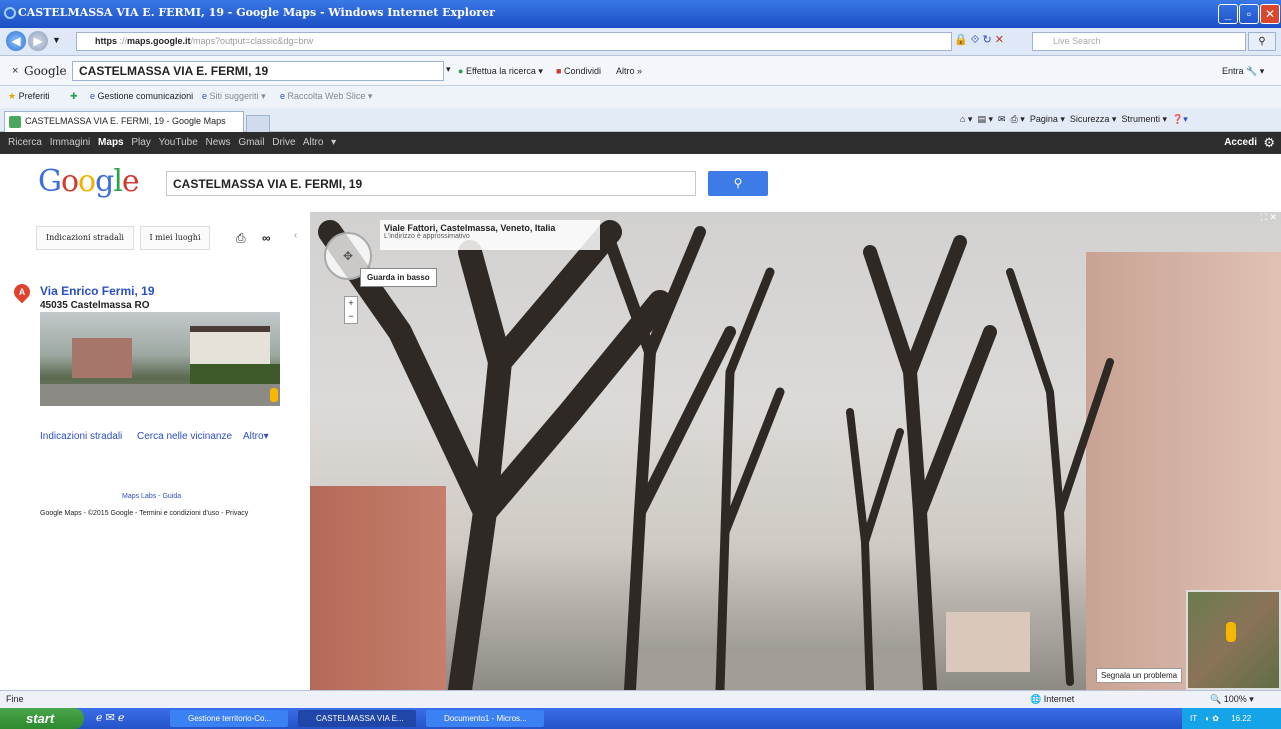 The height and width of the screenshot is (729, 1281). Describe the element at coordinates (999, 40) in the screenshot. I see `stop-icon: ✕` at that location.